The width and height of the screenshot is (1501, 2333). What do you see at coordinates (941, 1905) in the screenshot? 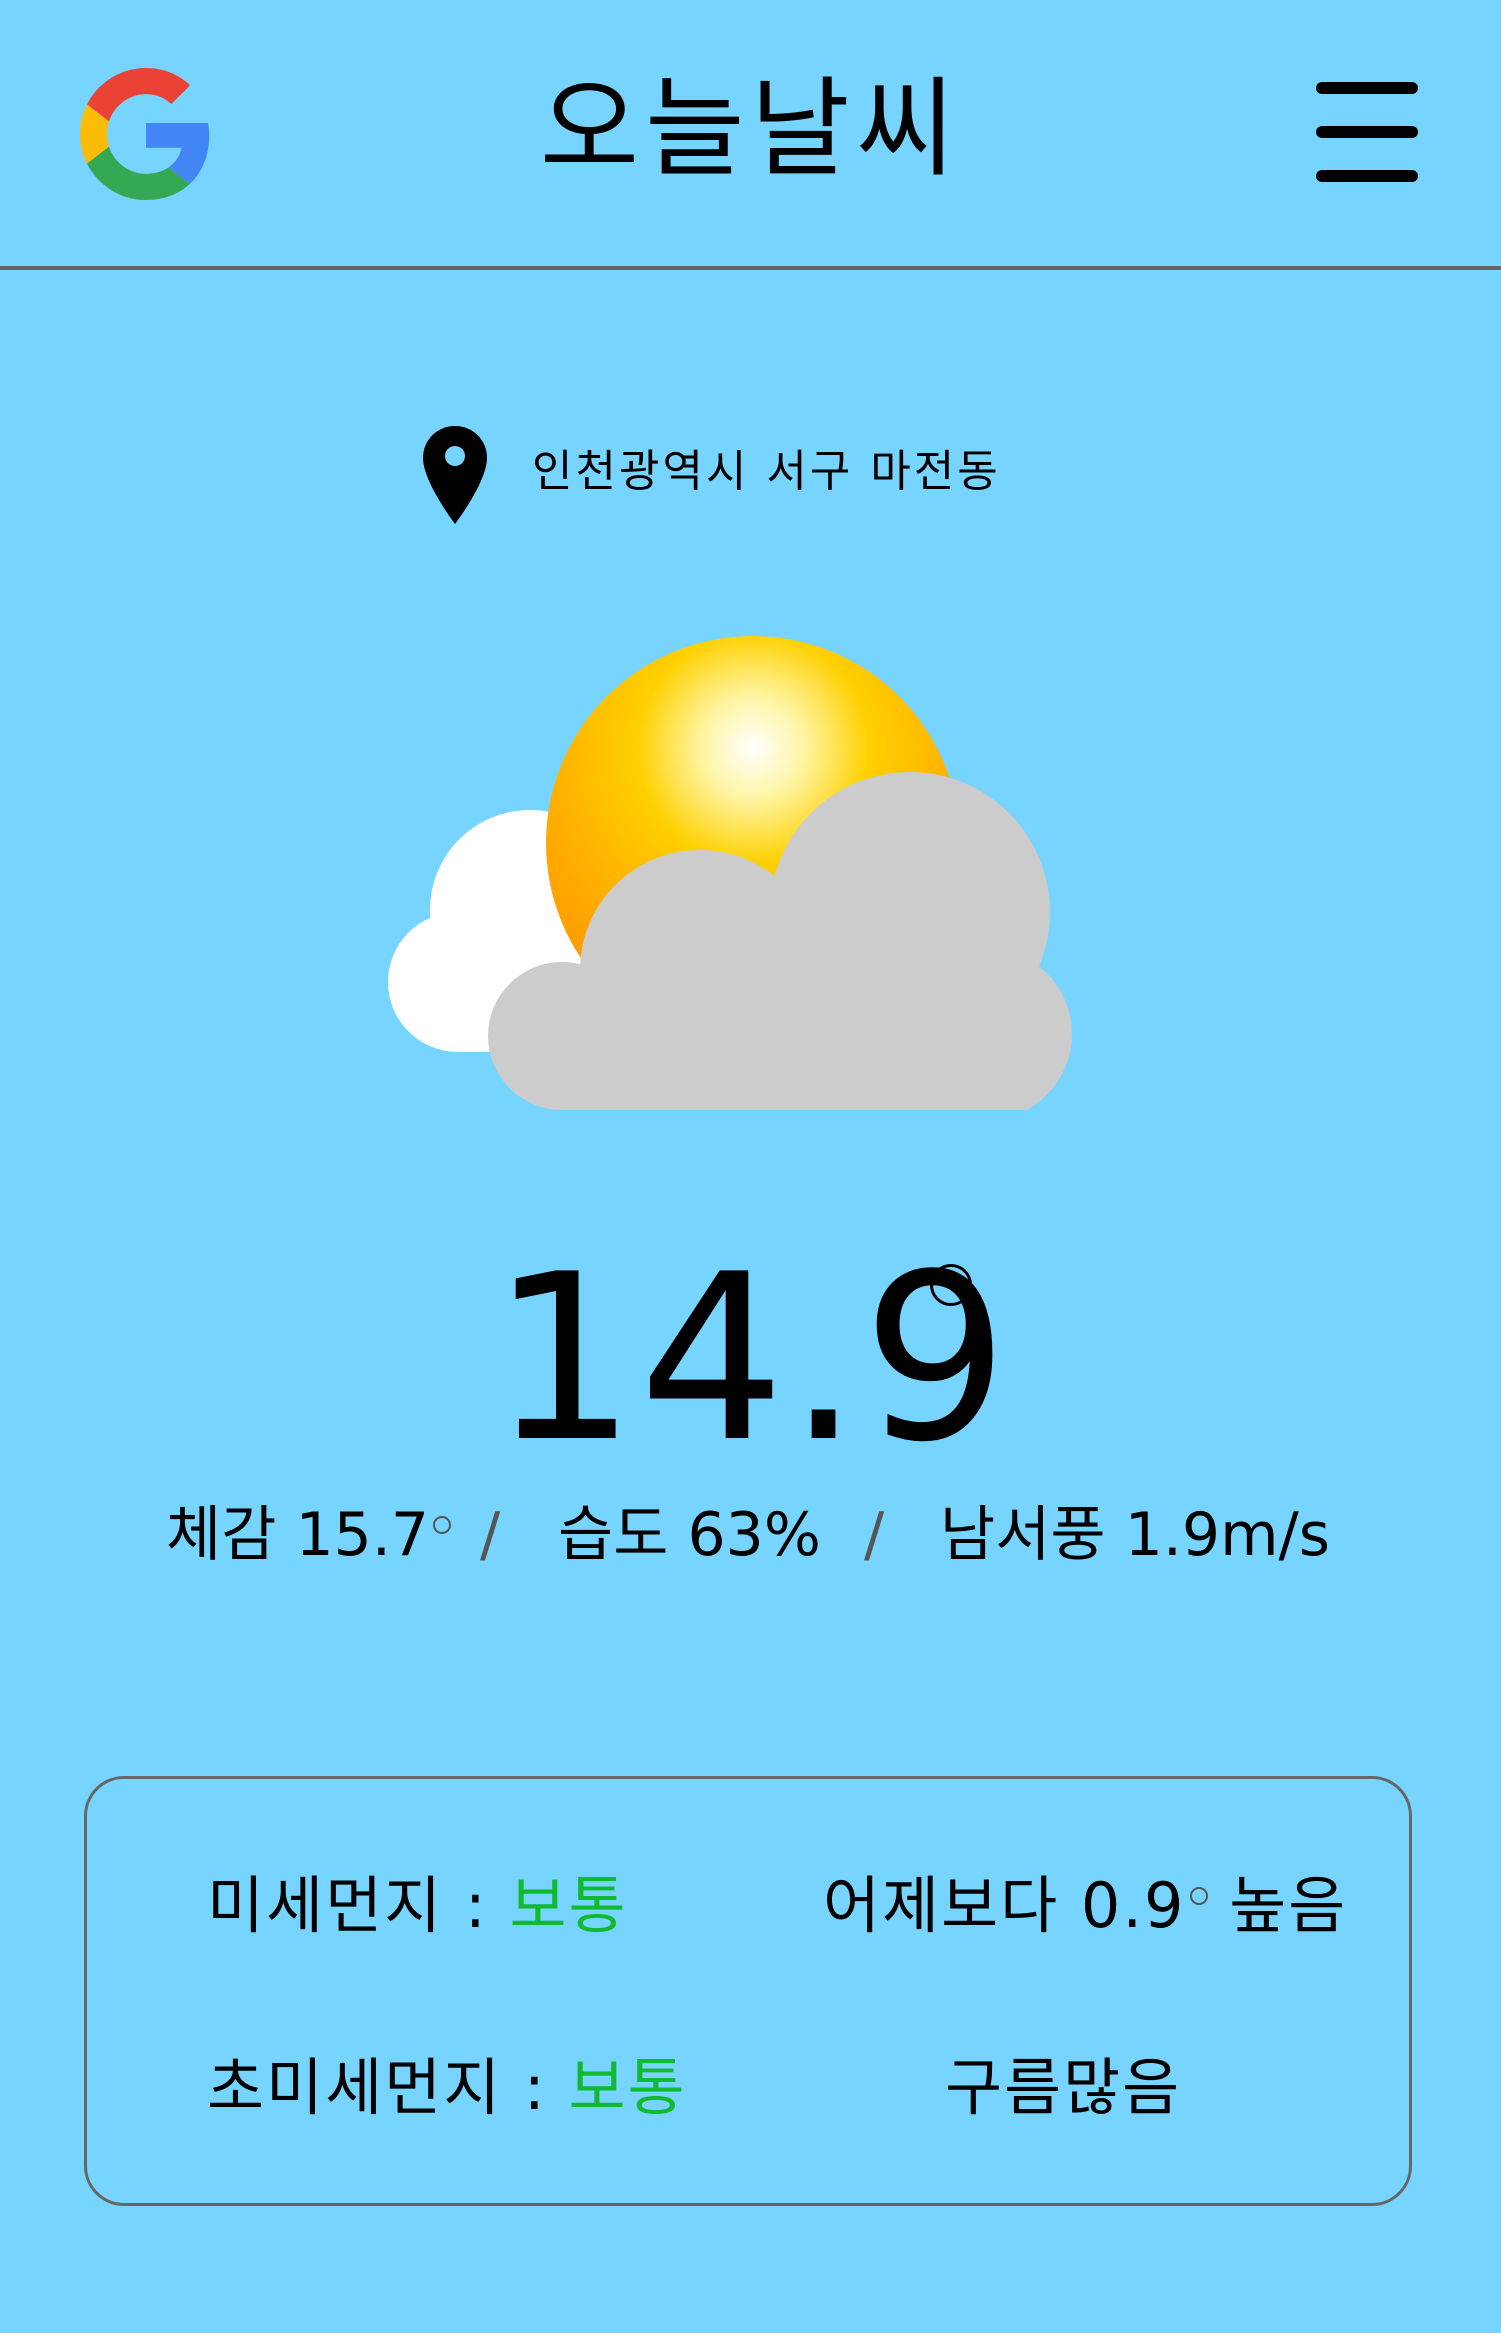
I see `compare-prefix: 어제보다` at bounding box center [941, 1905].